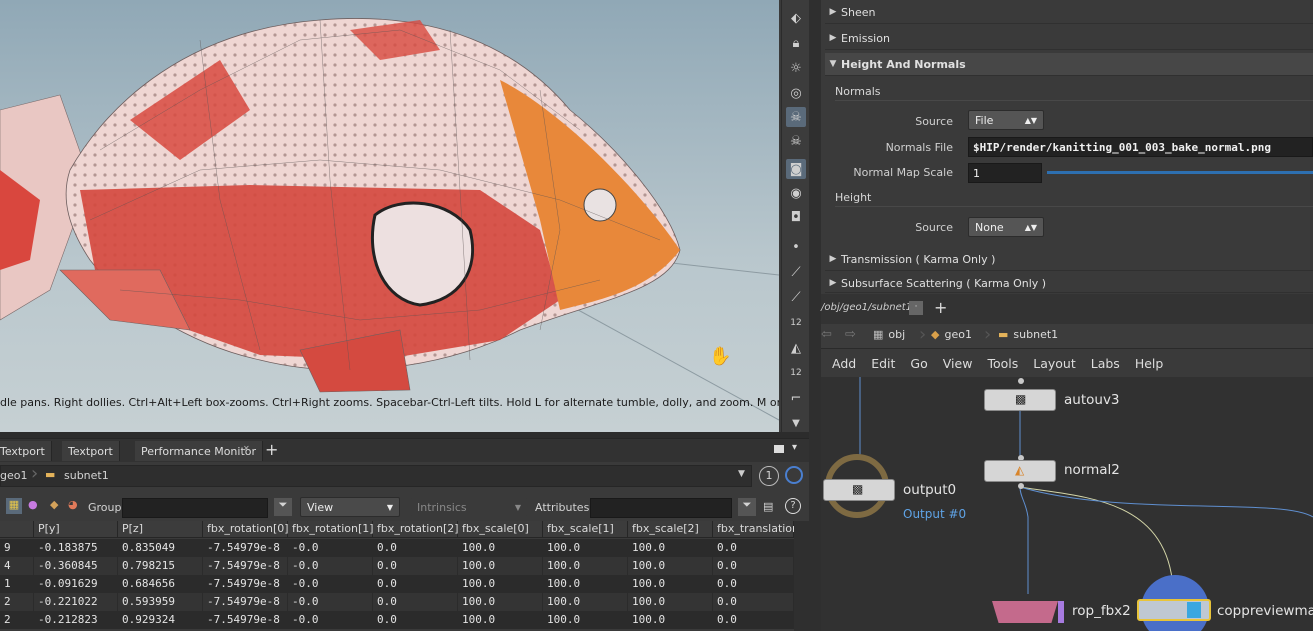  Describe the element at coordinates (741, 474) in the screenshot. I see `dropdown-arrow-icon: ▼` at that location.